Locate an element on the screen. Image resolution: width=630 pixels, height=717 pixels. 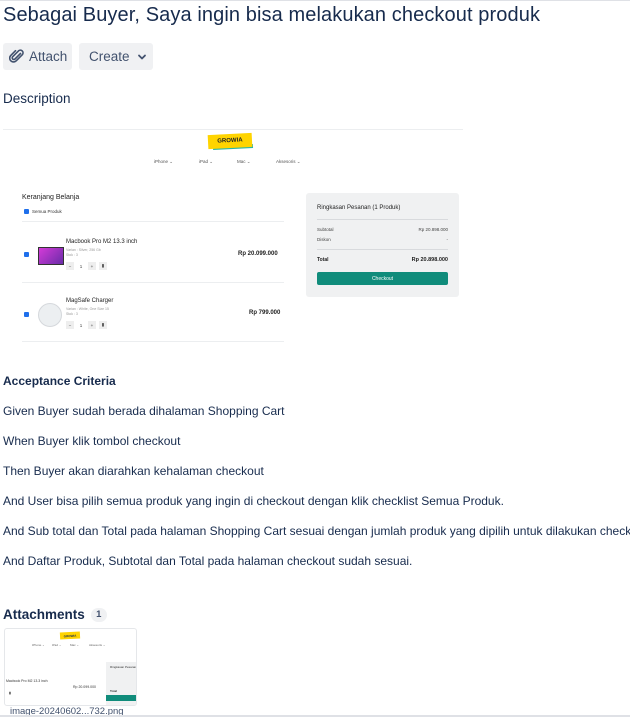
acceptance-criteria-heading: Acceptance Criteria is located at coordinates (59, 381).